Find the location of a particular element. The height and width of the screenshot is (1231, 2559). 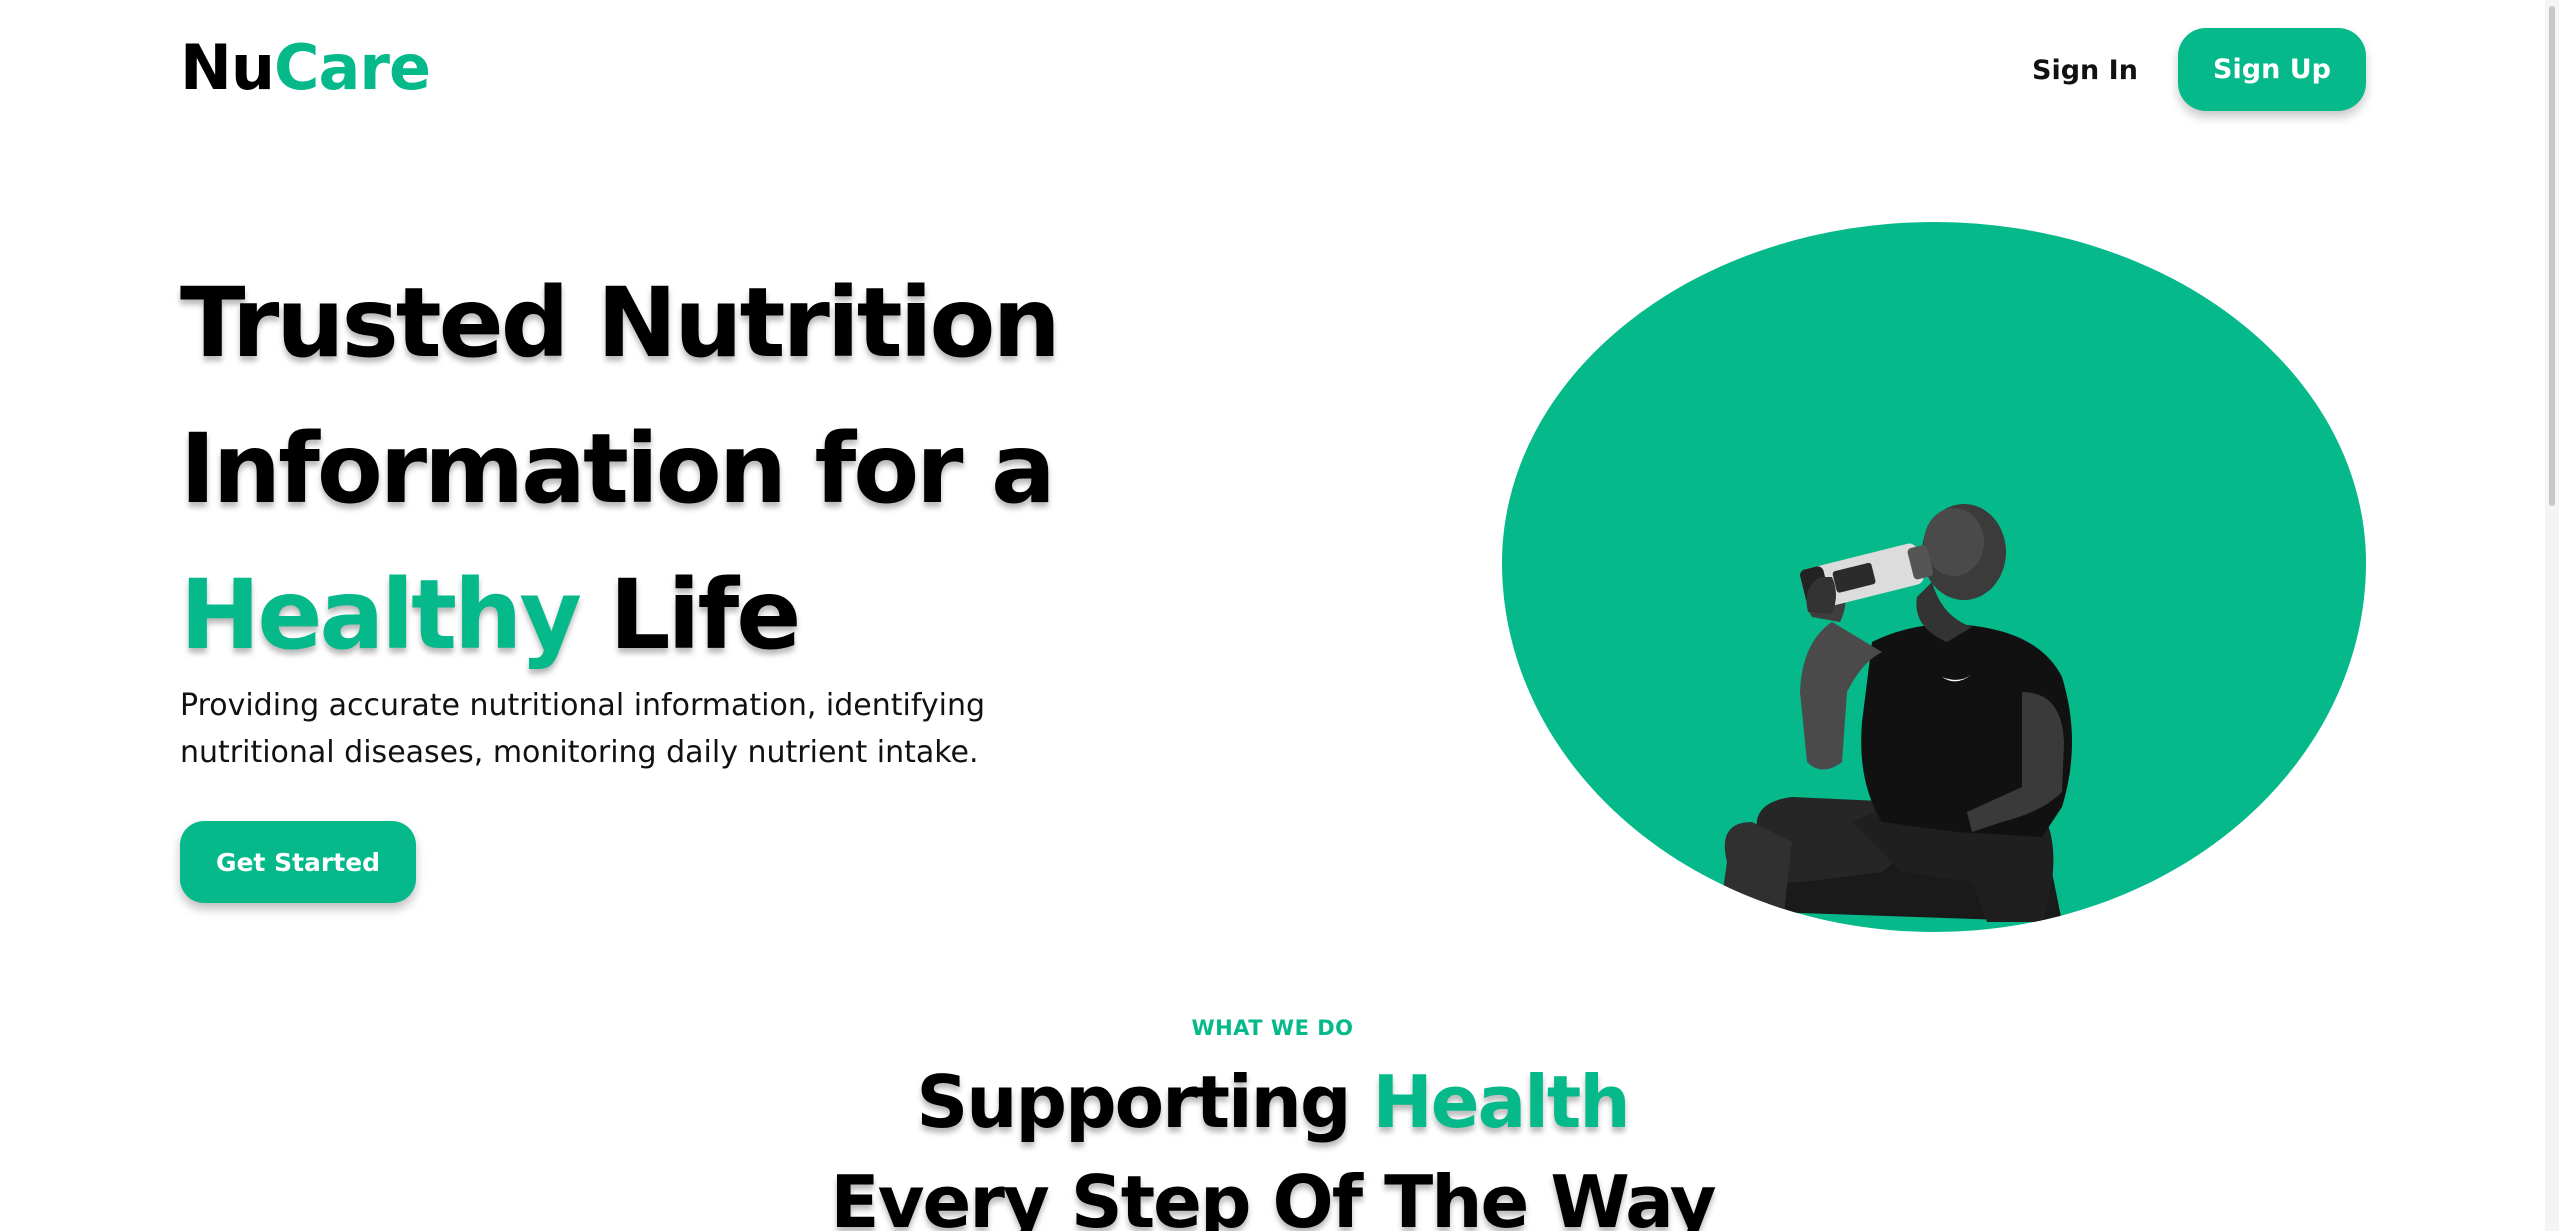

logo: NuCare is located at coordinates (305, 68).